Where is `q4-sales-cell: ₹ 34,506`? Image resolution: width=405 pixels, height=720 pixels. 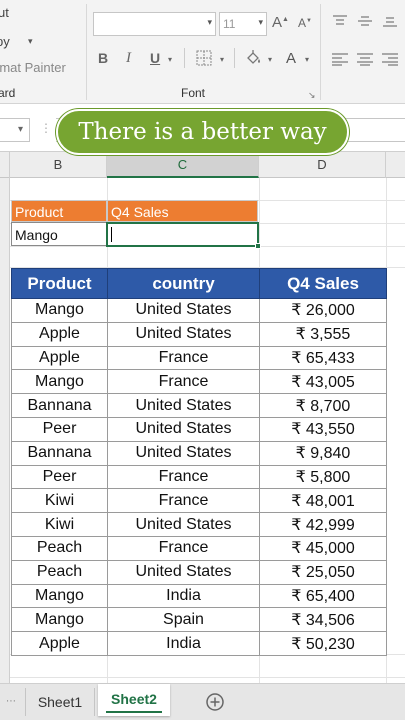
q4-sales-cell: ₹ 34,506 is located at coordinates (323, 620).